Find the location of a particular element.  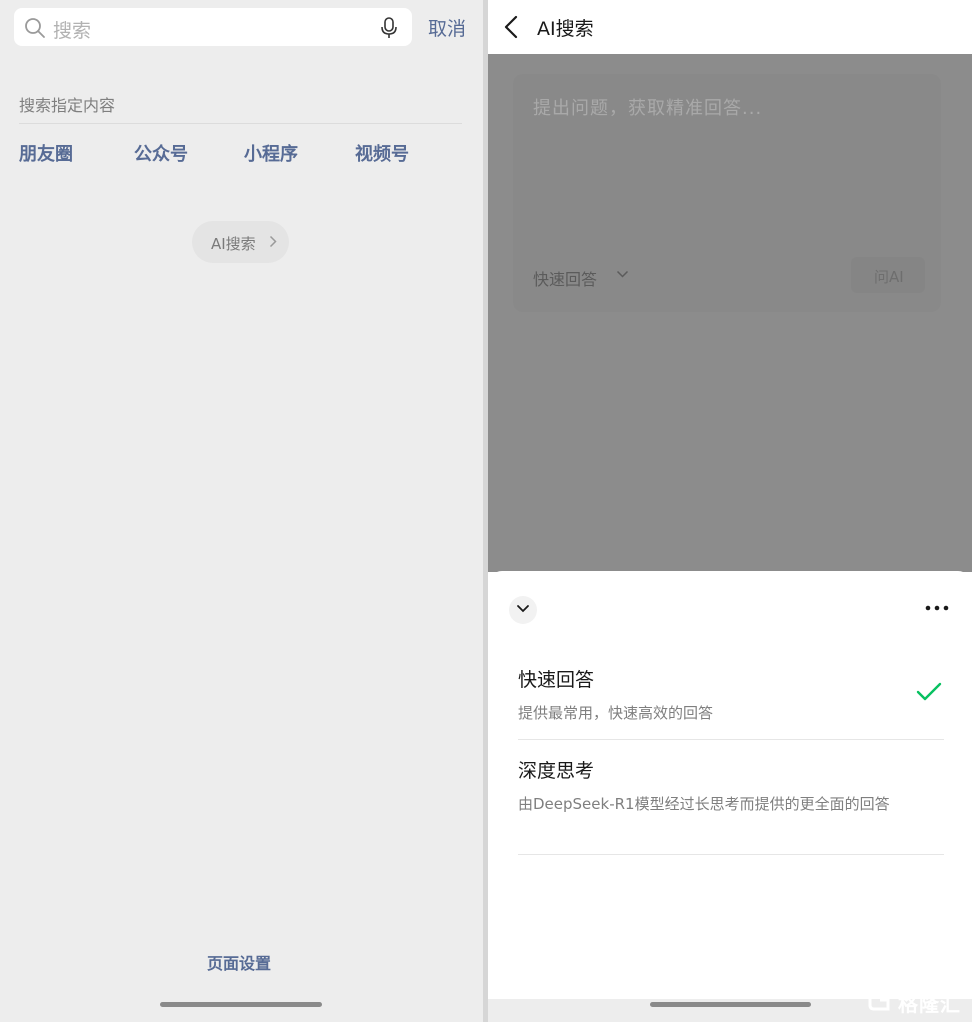

ask-ai-label: 问AI is located at coordinates (889, 277).